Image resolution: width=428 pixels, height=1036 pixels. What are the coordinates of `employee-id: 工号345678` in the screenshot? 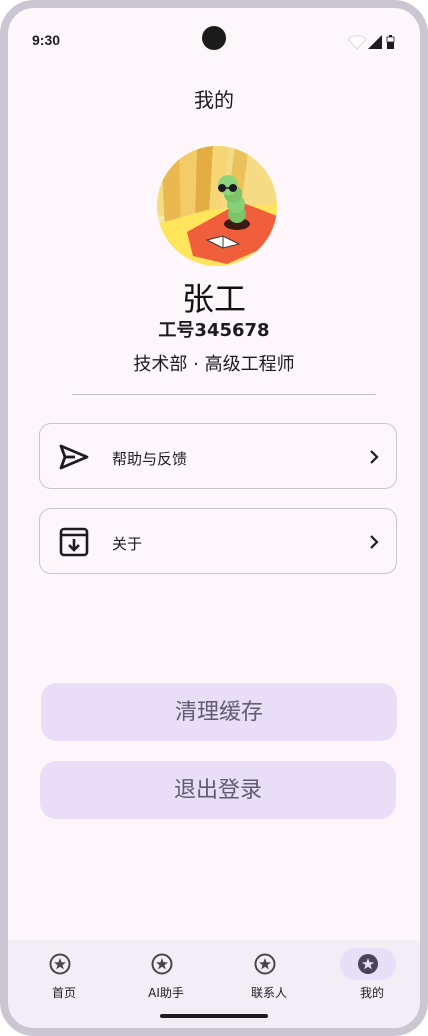 It's located at (214, 330).